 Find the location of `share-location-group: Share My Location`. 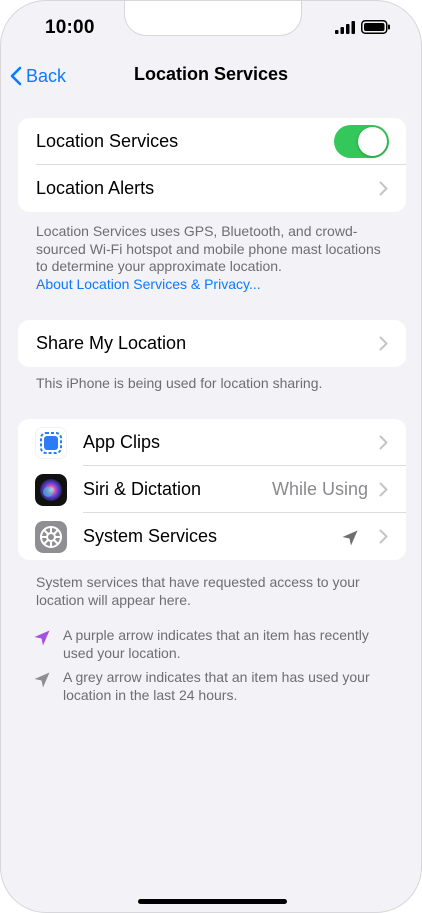

share-location-group: Share My Location is located at coordinates (212, 343).